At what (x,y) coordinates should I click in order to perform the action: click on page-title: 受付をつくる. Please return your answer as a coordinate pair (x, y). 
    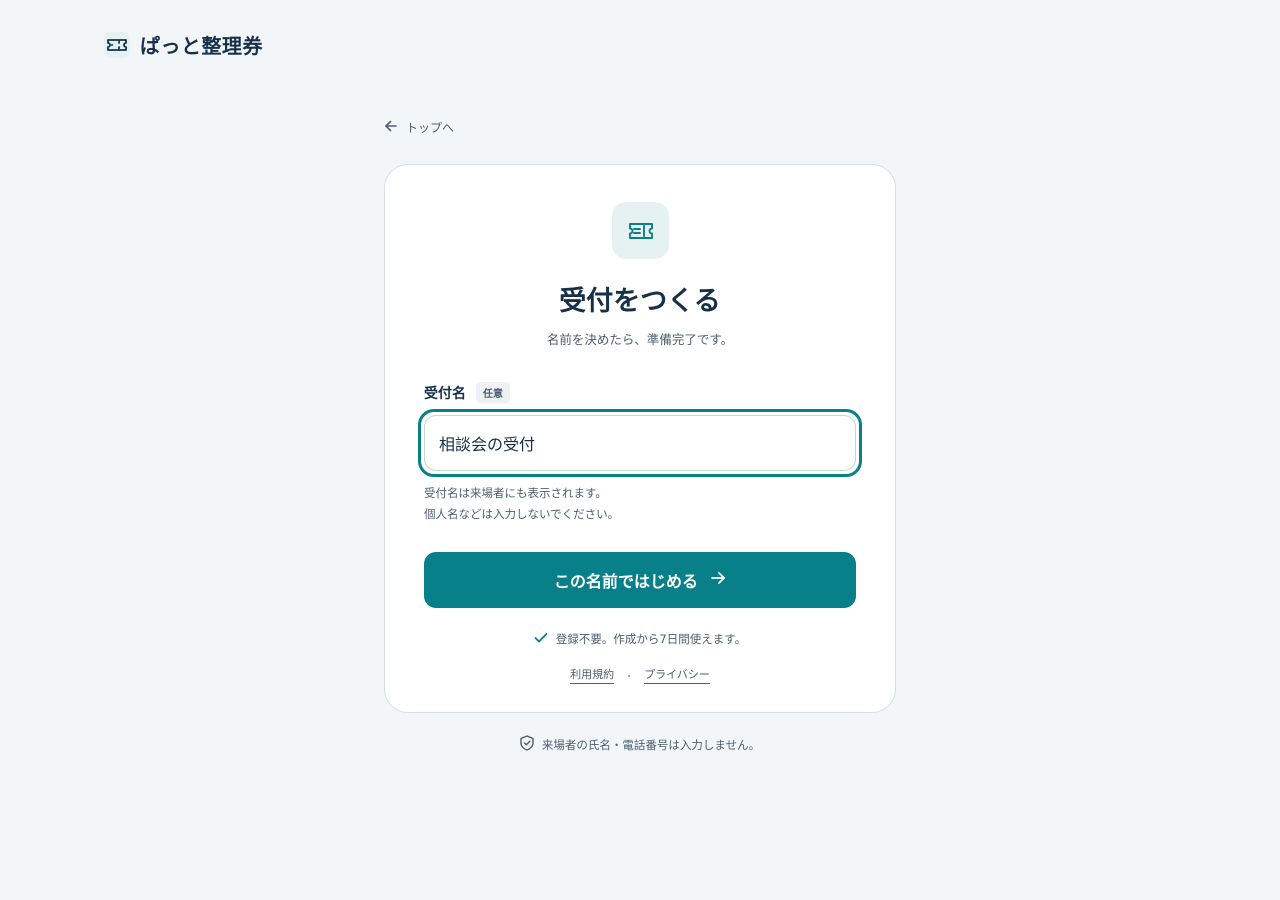
    Looking at the image, I should click on (640, 301).